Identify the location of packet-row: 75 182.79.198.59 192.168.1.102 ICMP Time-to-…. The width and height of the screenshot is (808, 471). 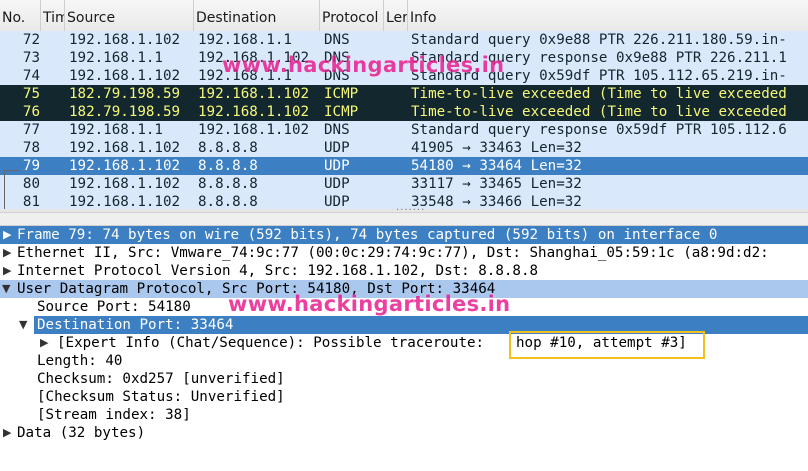
(404, 94).